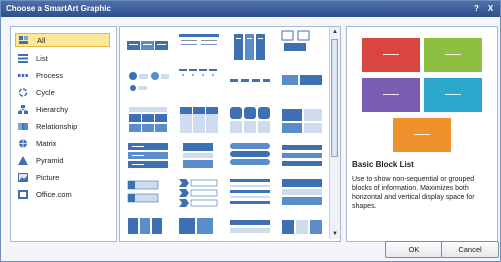 Image resolution: width=501 pixels, height=262 pixels. Describe the element at coordinates (54, 194) in the screenshot. I see `category-label: Office.com` at that location.